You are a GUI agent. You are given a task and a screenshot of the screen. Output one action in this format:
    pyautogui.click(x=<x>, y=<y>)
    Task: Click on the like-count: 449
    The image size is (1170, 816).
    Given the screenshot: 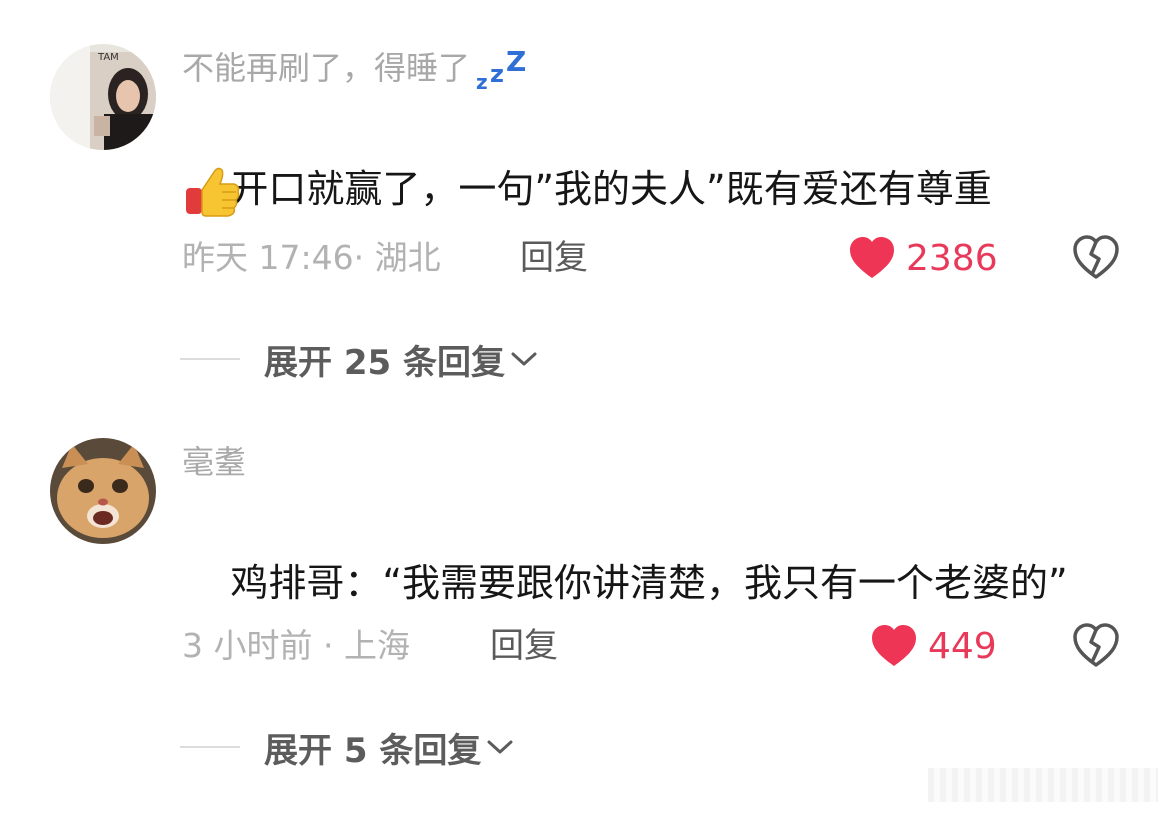 What is the action you would take?
    pyautogui.click(x=962, y=646)
    